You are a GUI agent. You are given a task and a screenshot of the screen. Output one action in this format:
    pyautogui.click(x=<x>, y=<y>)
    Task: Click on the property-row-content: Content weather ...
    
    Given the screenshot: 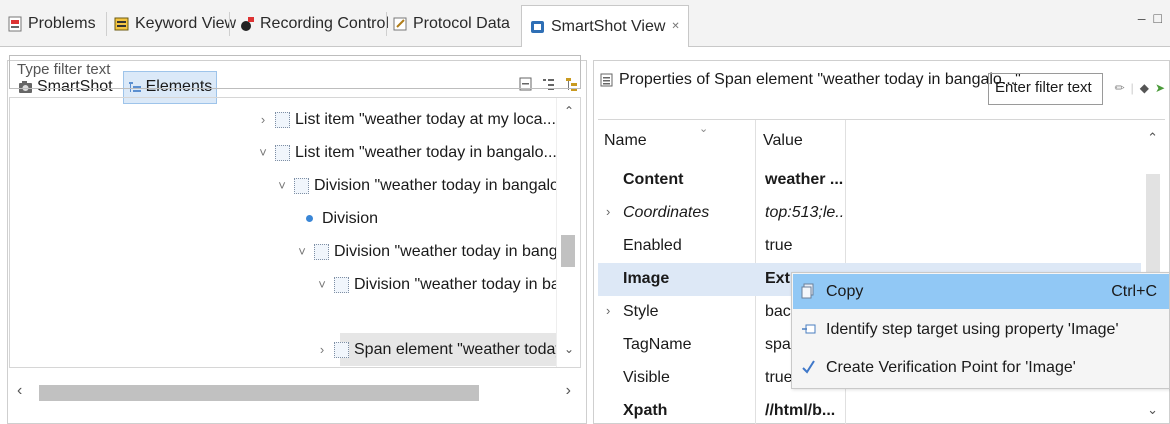 What is the action you would take?
    pyautogui.click(x=869, y=180)
    